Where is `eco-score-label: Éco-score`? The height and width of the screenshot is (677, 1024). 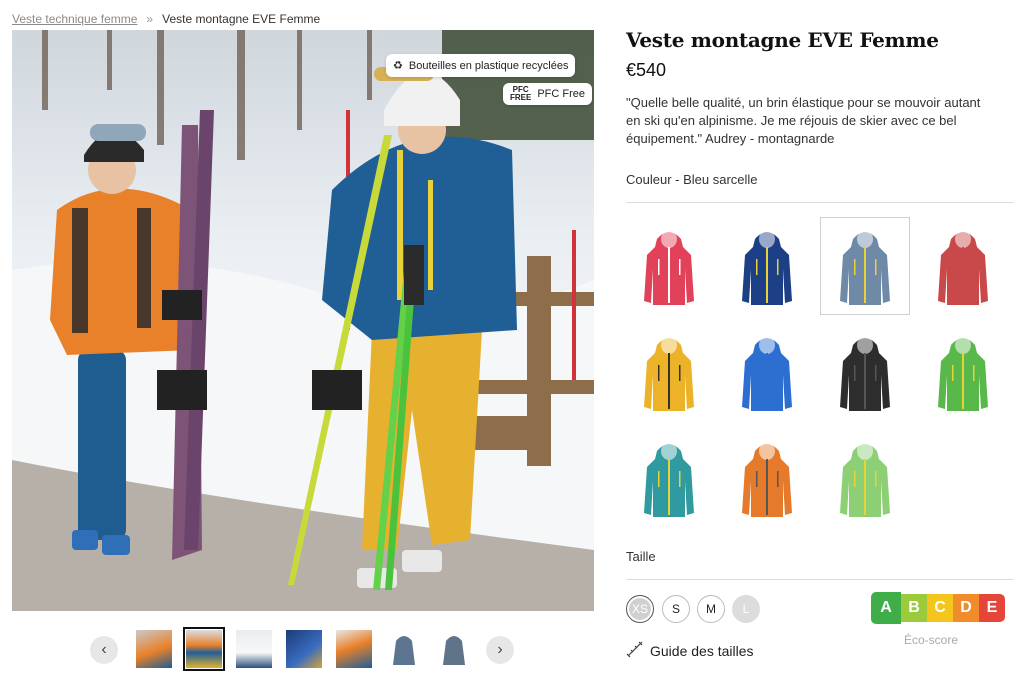 eco-score-label: Éco-score is located at coordinates (931, 640).